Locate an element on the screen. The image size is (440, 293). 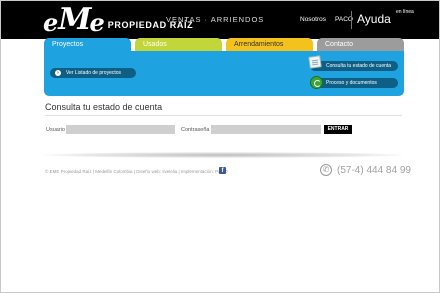
footer-shadow is located at coordinates (223, 155).